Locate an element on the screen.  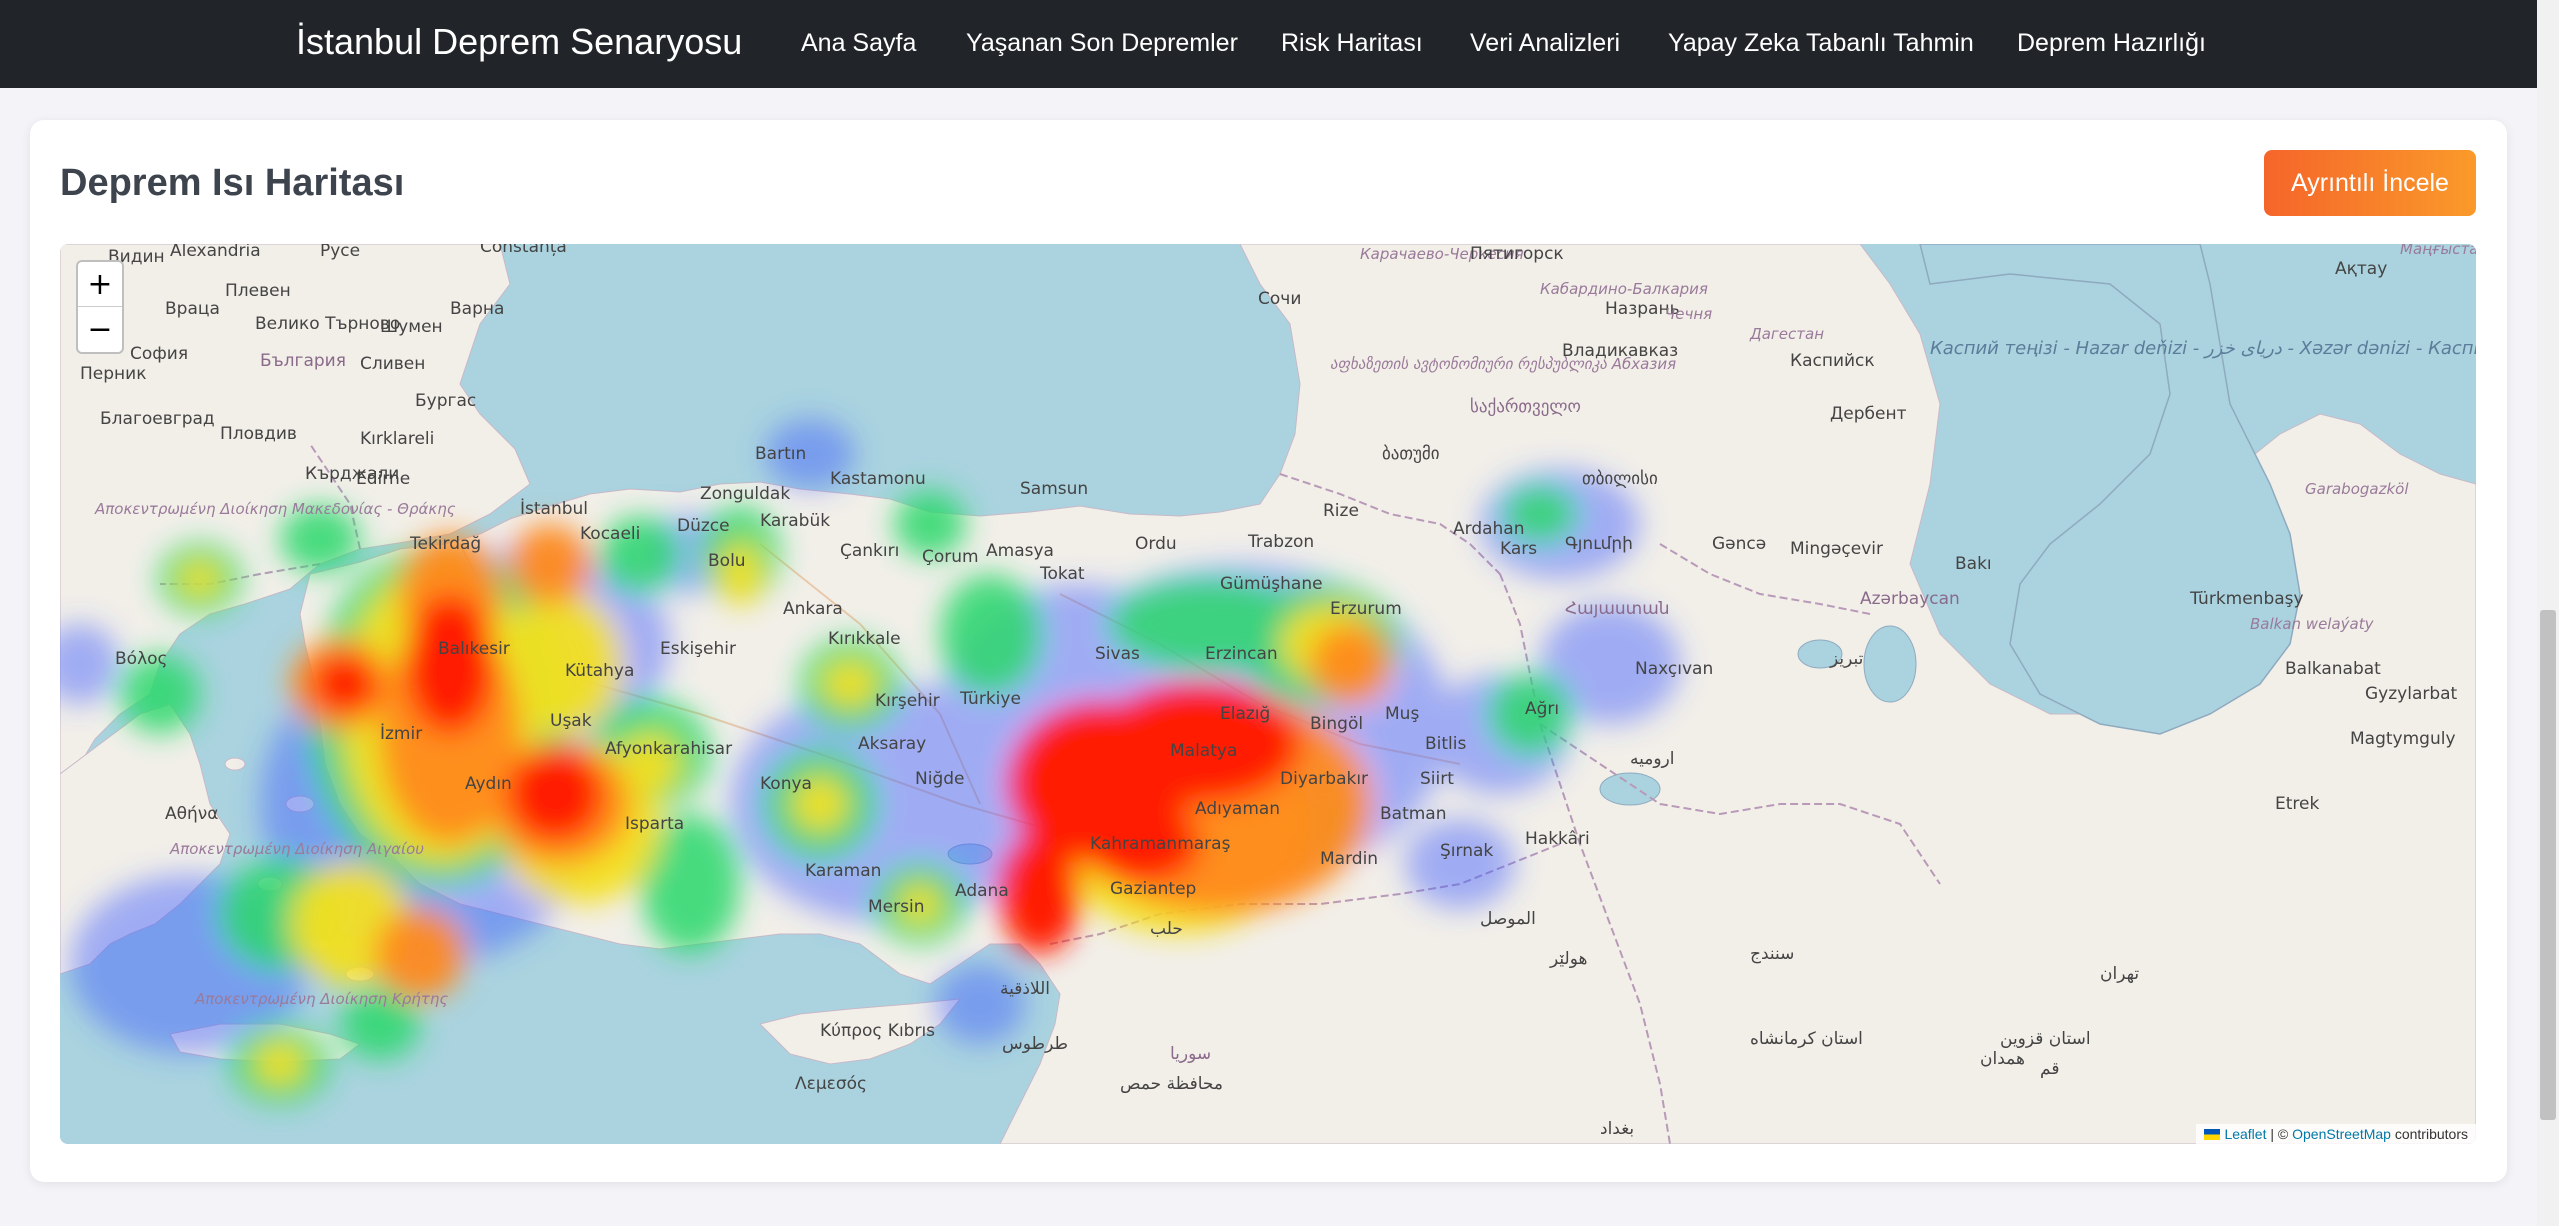
scrollbar-thumb is located at coordinates (2548, 865).